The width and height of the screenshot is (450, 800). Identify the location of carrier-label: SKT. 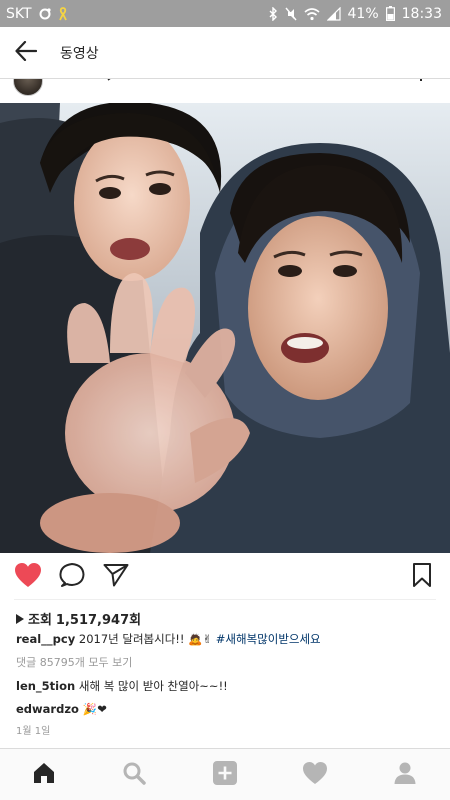
(19, 13).